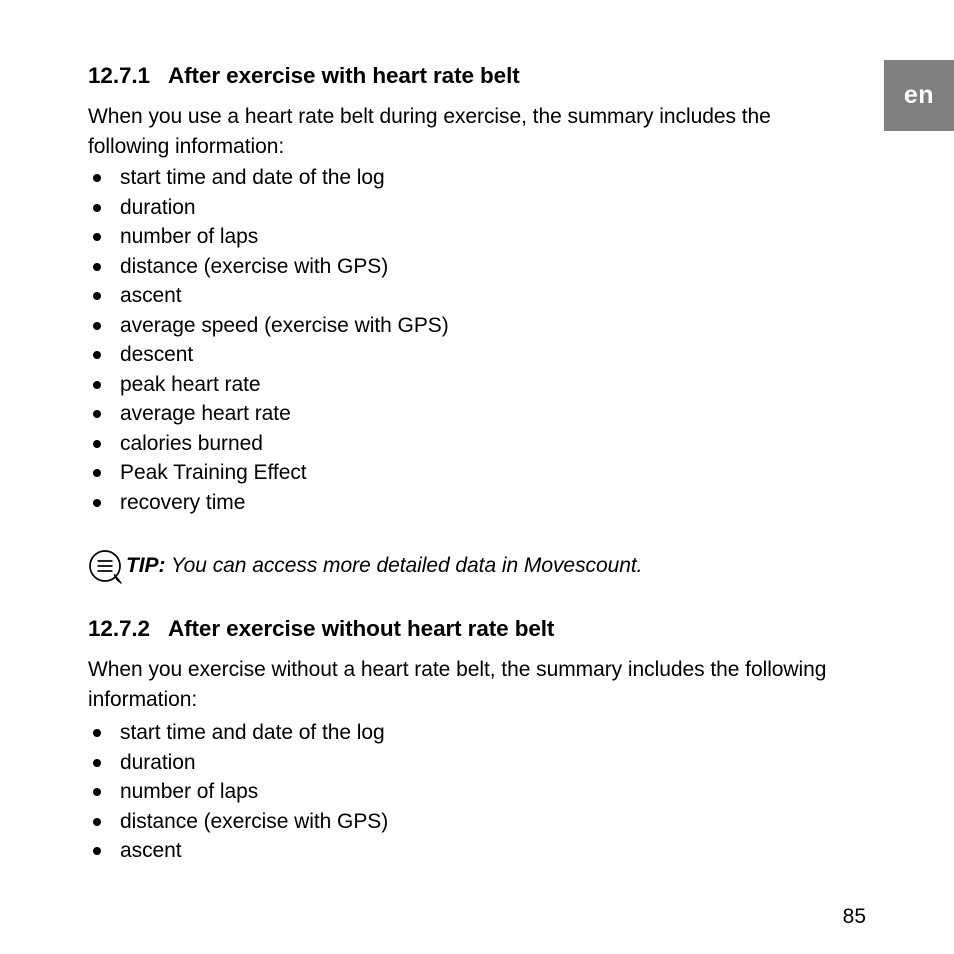 This screenshot has width=954, height=954. Describe the element at coordinates (213, 472) in the screenshot. I see `list-item-label: Peak Training Effect` at that location.